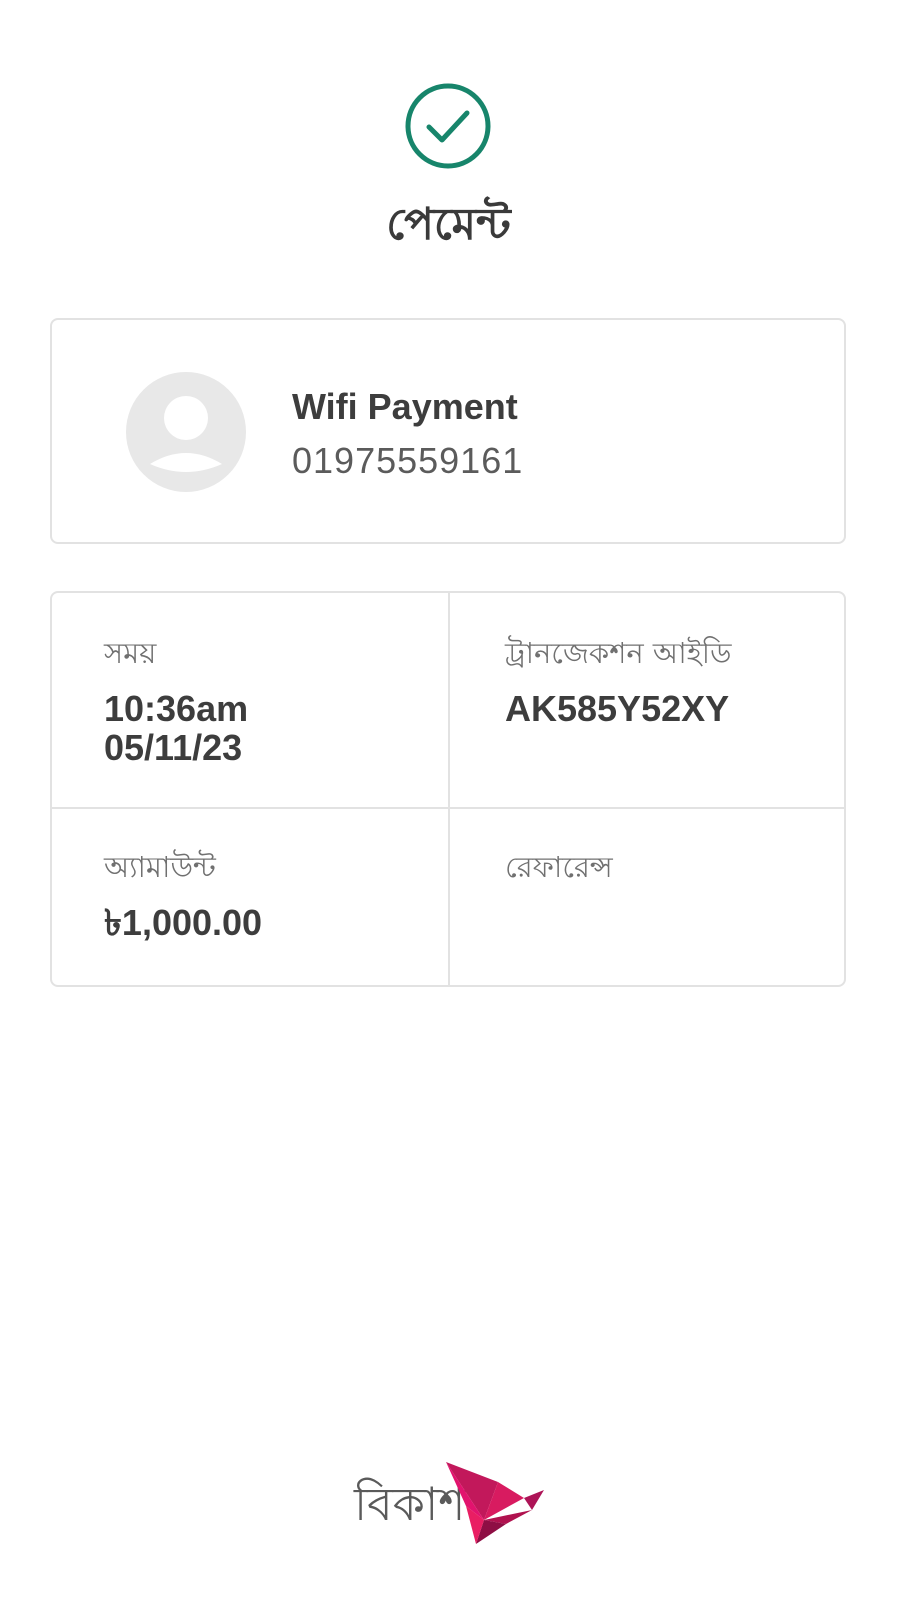 This screenshot has width=897, height=1600. What do you see at coordinates (495, 1503) in the screenshot?
I see `origami-bird-icon` at bounding box center [495, 1503].